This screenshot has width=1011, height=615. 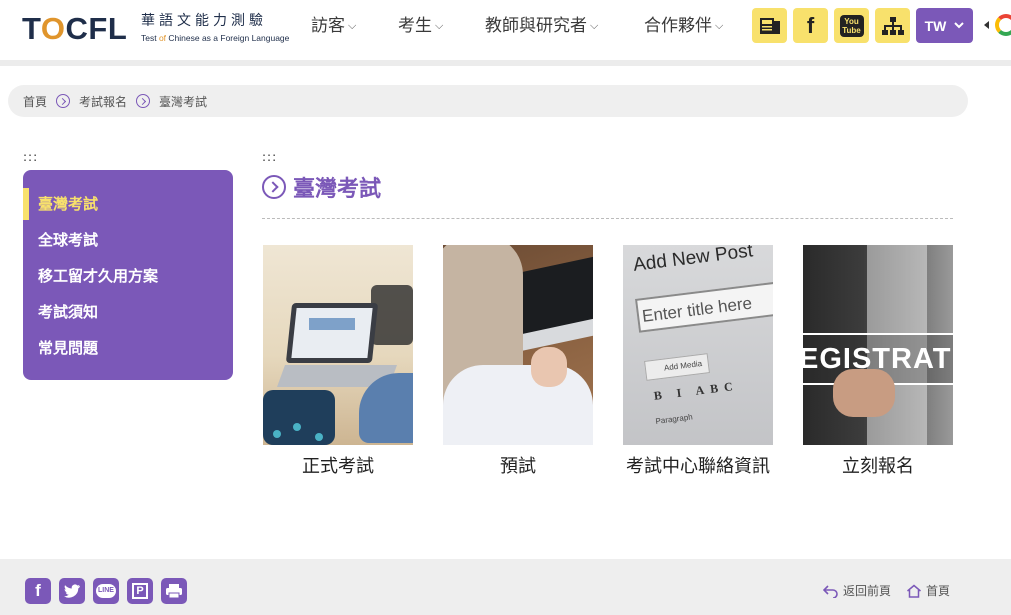 I want to click on breadcrumb-registration: 考試報名, so click(x=103, y=101).